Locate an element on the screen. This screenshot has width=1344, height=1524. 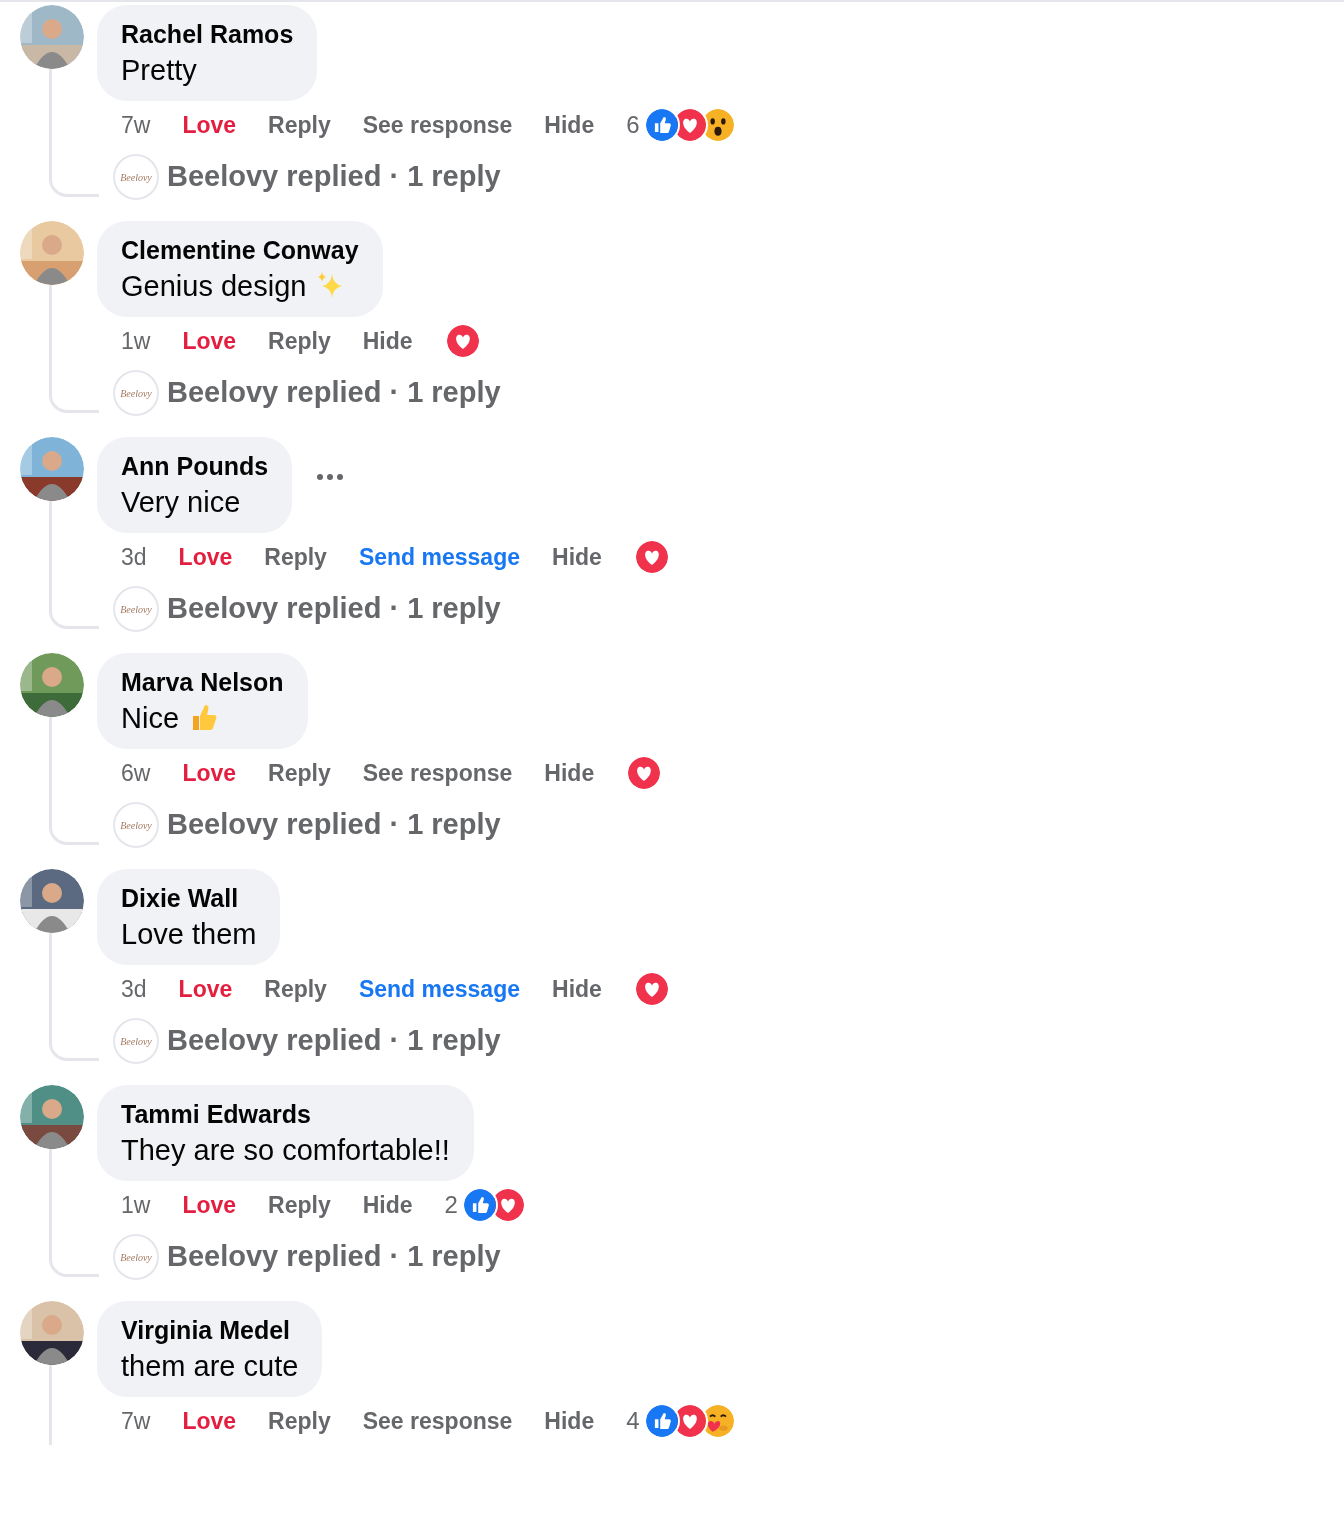
commenter-name: Dixie Wall is located at coordinates (189, 898).